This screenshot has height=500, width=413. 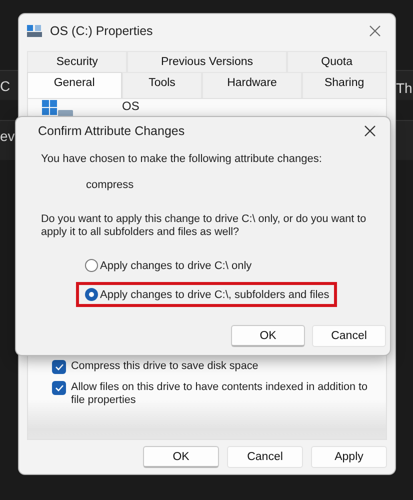 What do you see at coordinates (110, 185) in the screenshot?
I see `attribute-name: compress` at bounding box center [110, 185].